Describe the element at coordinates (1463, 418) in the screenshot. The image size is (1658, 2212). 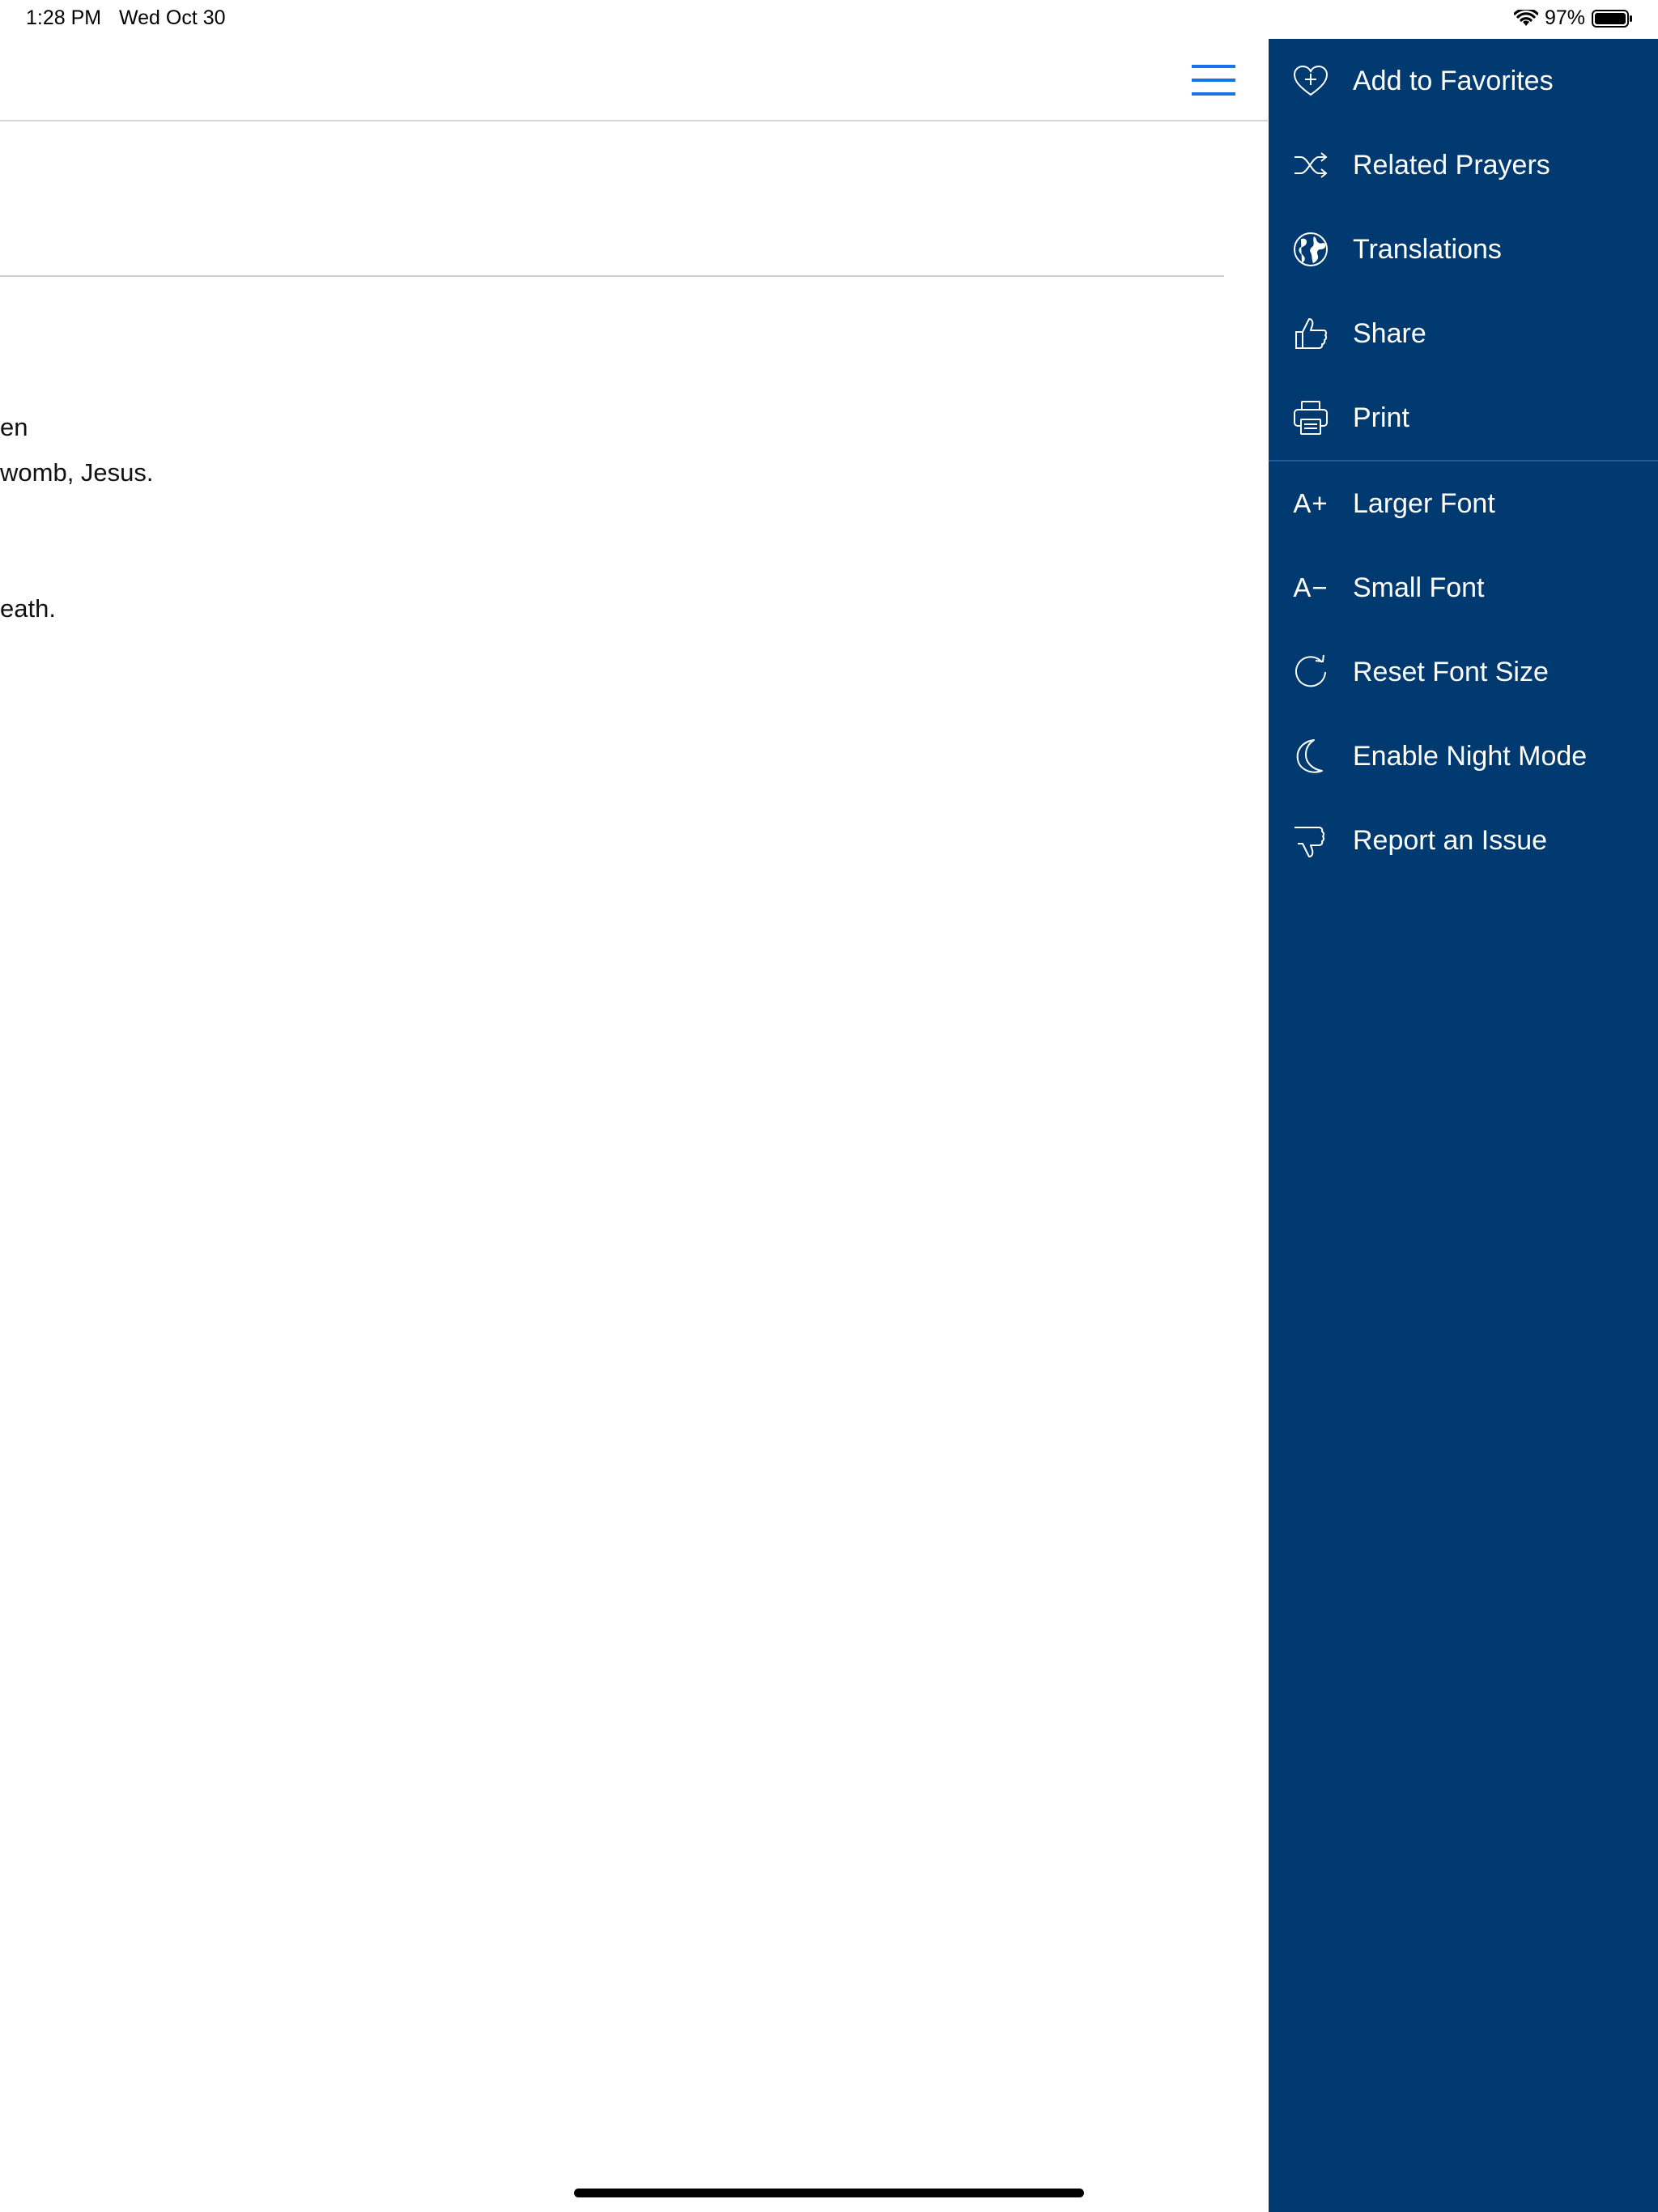
I see `menu-item-print: Print` at that location.